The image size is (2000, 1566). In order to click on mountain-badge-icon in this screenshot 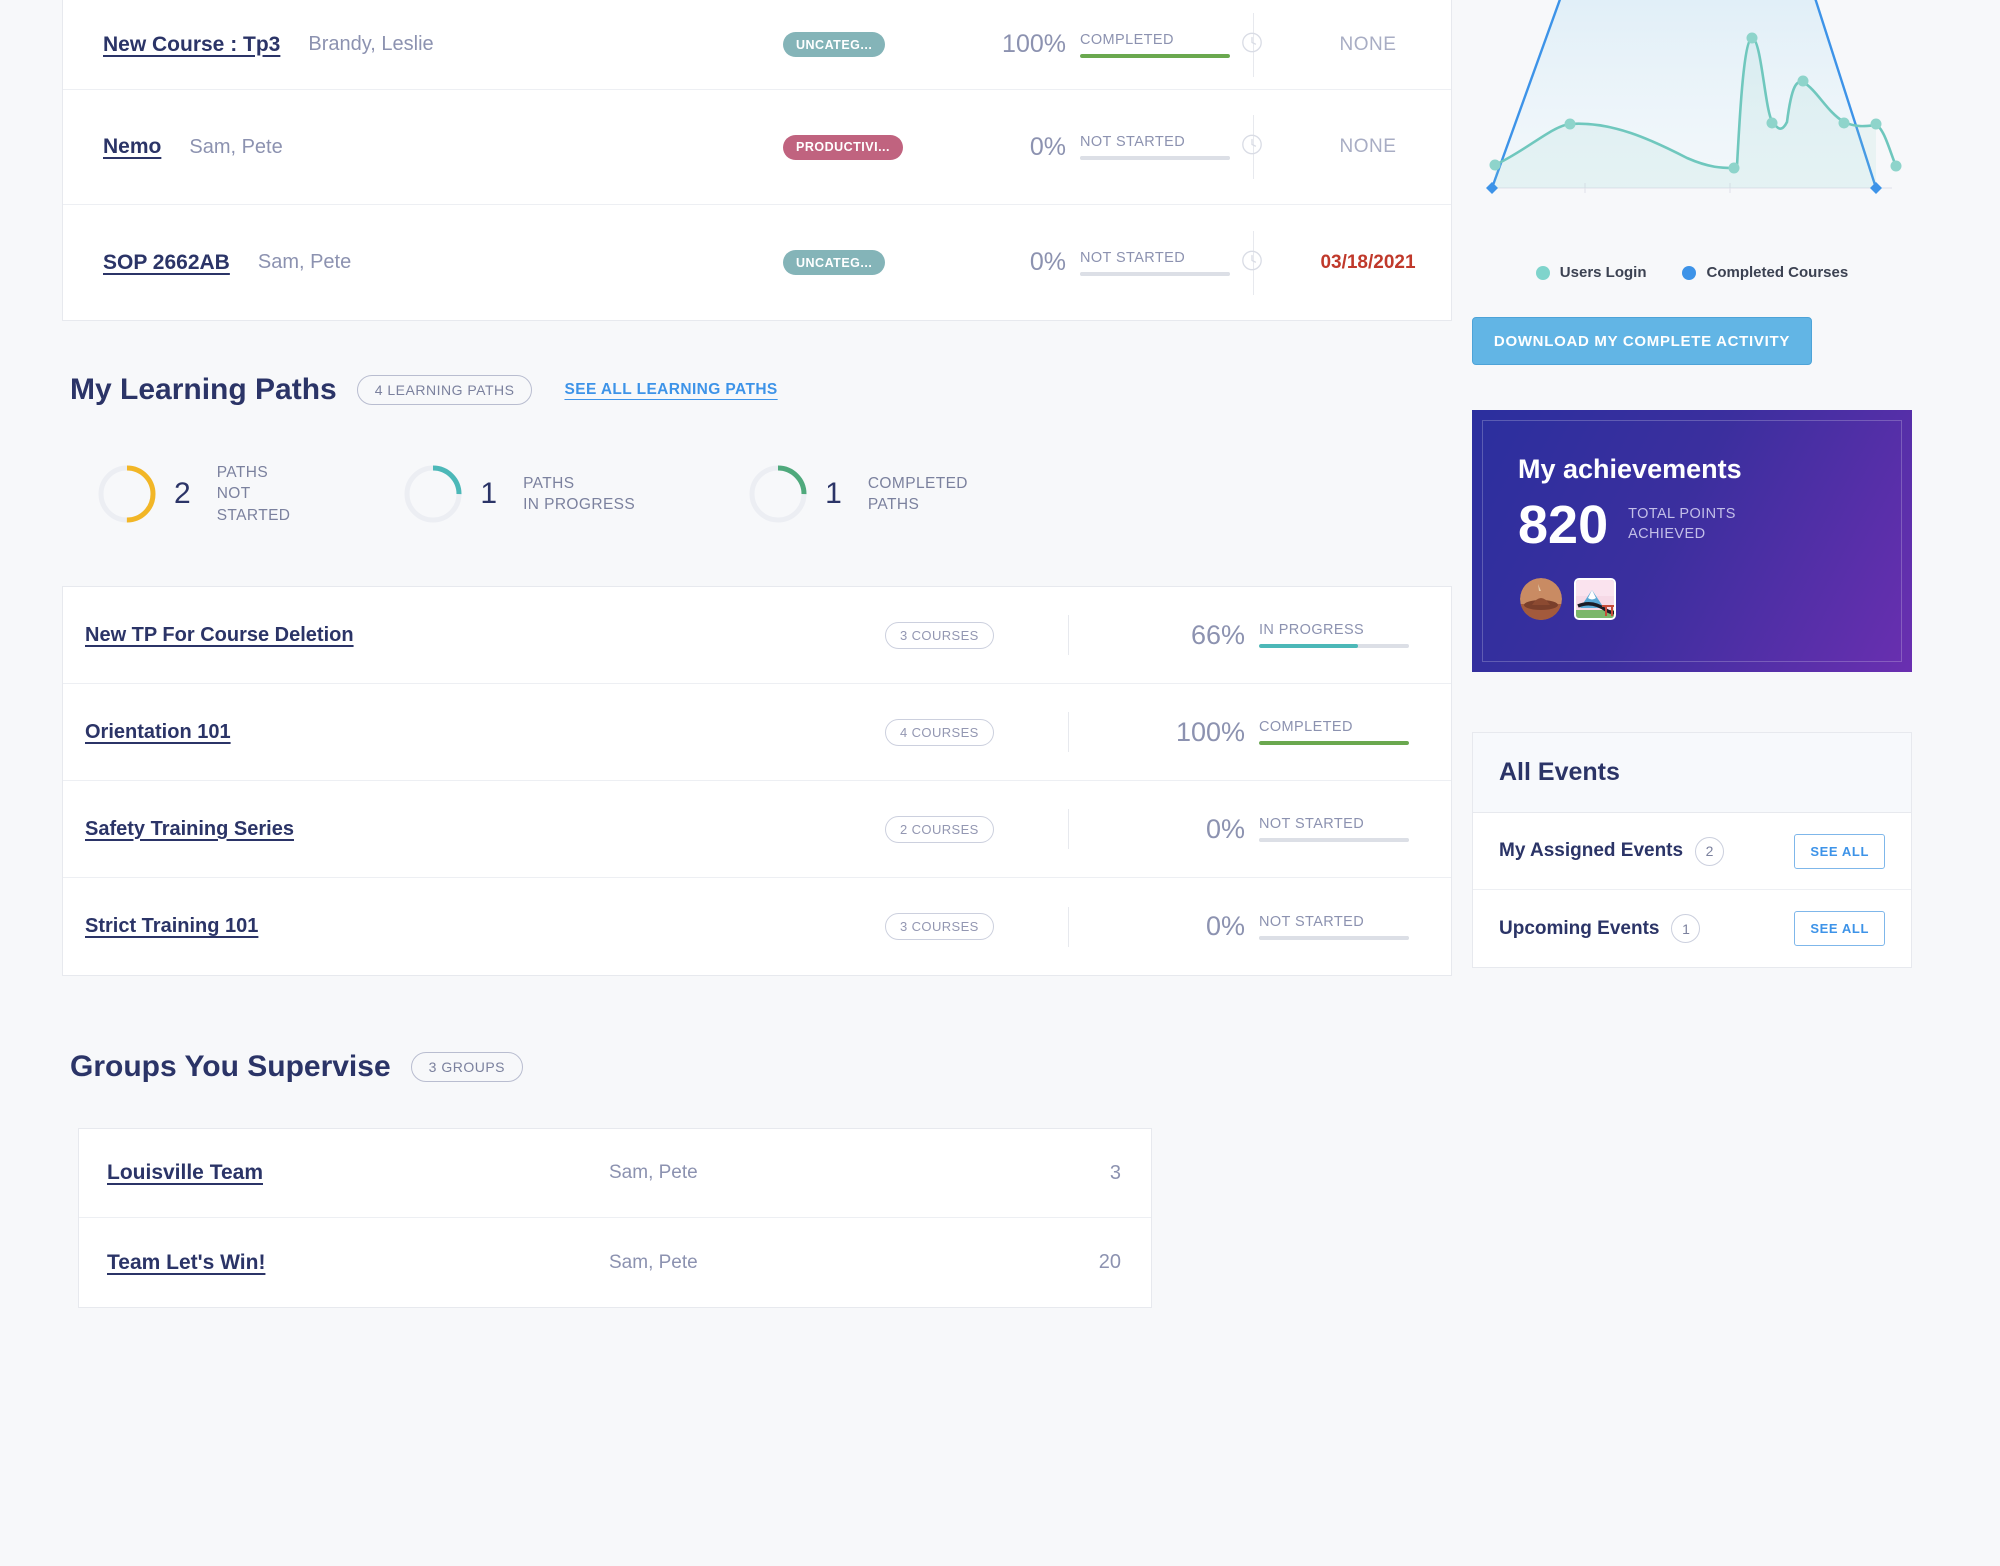, I will do `click(1595, 599)`.